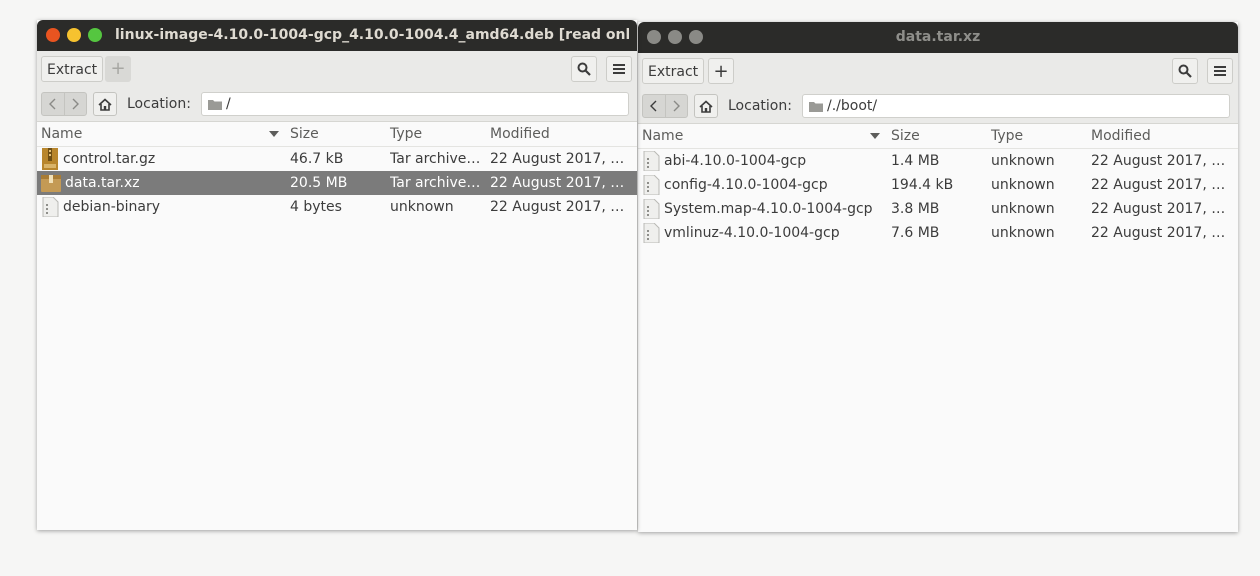 Image resolution: width=1260 pixels, height=576 pixels. What do you see at coordinates (852, 106) in the screenshot?
I see `location-path: /./boot/` at bounding box center [852, 106].